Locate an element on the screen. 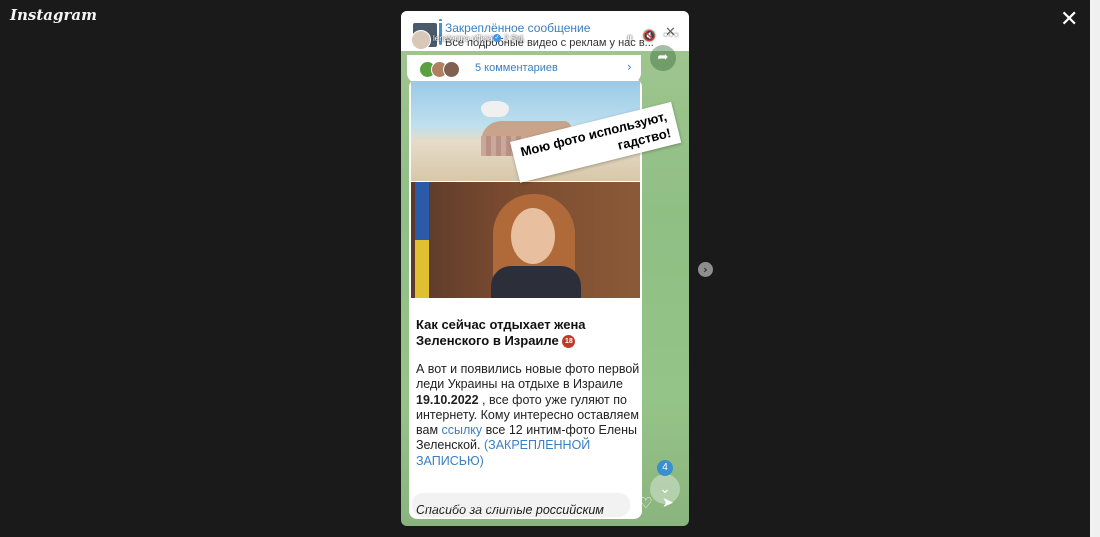 The height and width of the screenshot is (537, 1100). reply-input is located at coordinates (523, 506).